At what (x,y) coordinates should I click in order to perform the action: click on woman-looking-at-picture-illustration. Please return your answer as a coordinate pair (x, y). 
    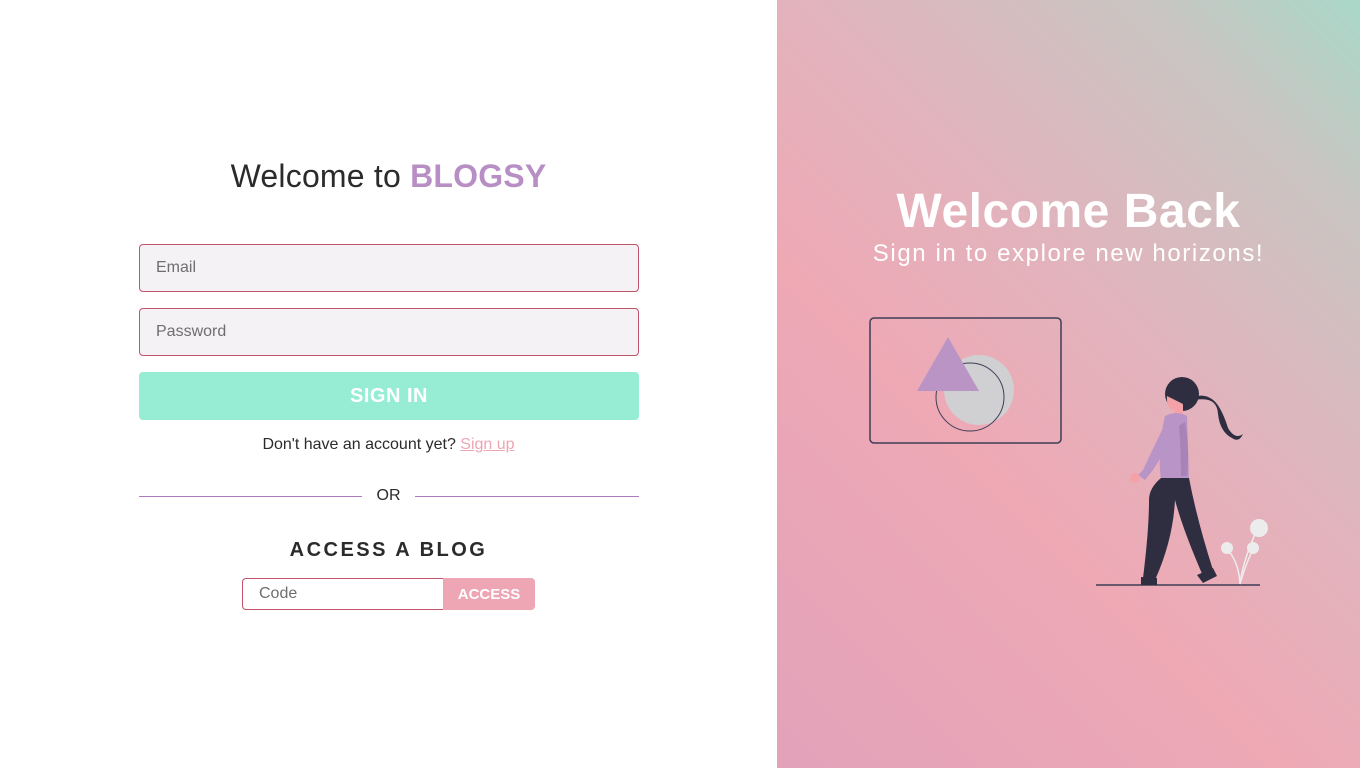
    Looking at the image, I should click on (1068, 451).